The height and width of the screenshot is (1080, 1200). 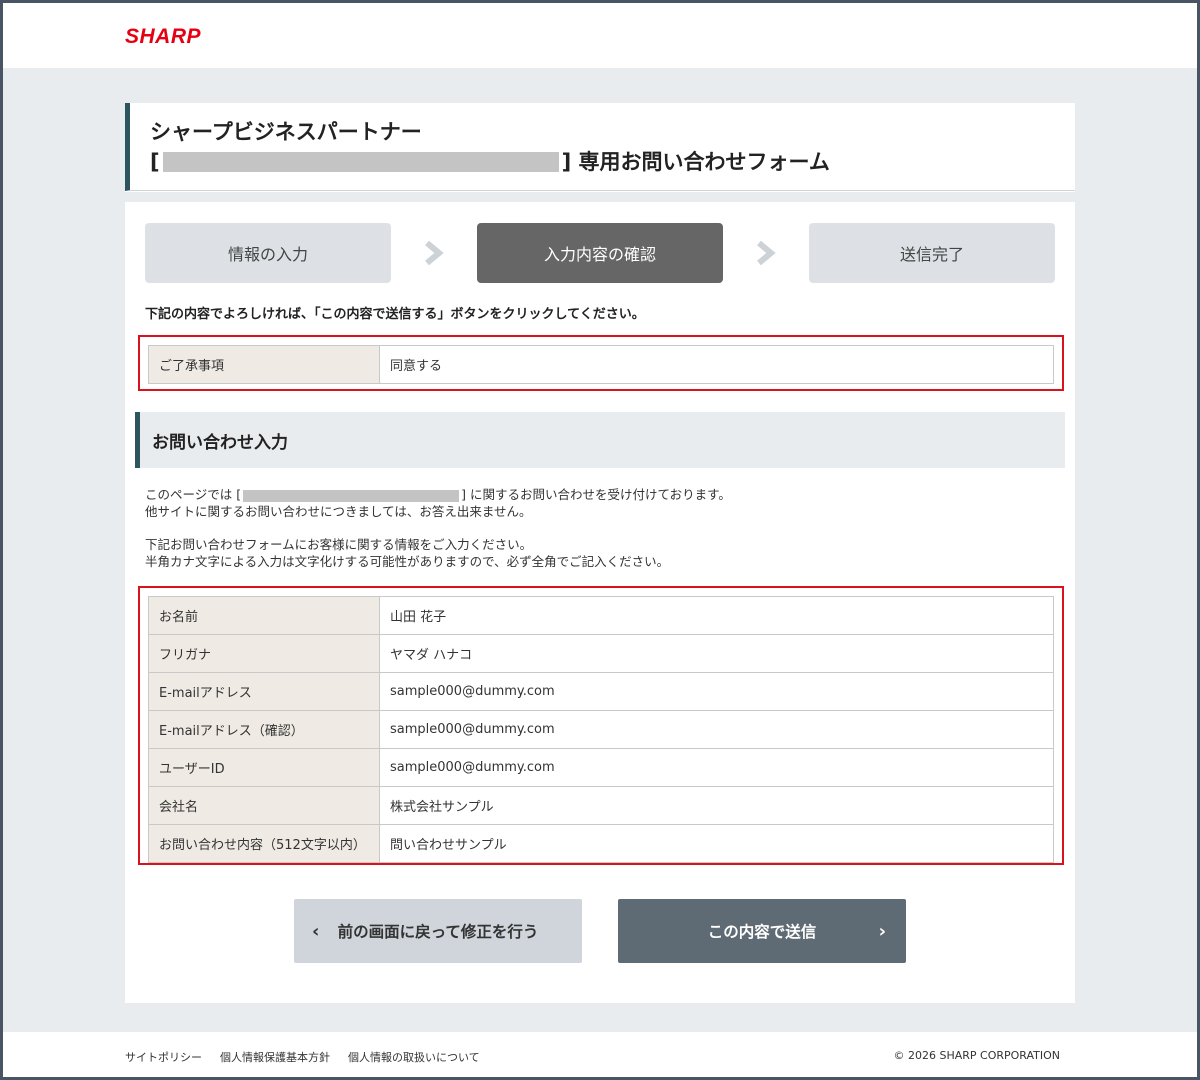 What do you see at coordinates (264, 653) in the screenshot?
I see `row-label-furigana: フリガナ` at bounding box center [264, 653].